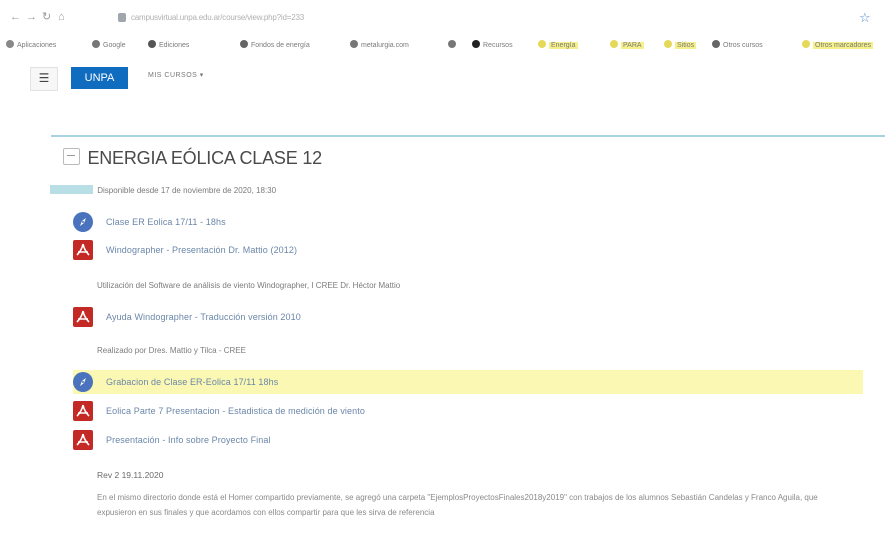  I want to click on bookmark-item: Ediciones, so click(168, 45).